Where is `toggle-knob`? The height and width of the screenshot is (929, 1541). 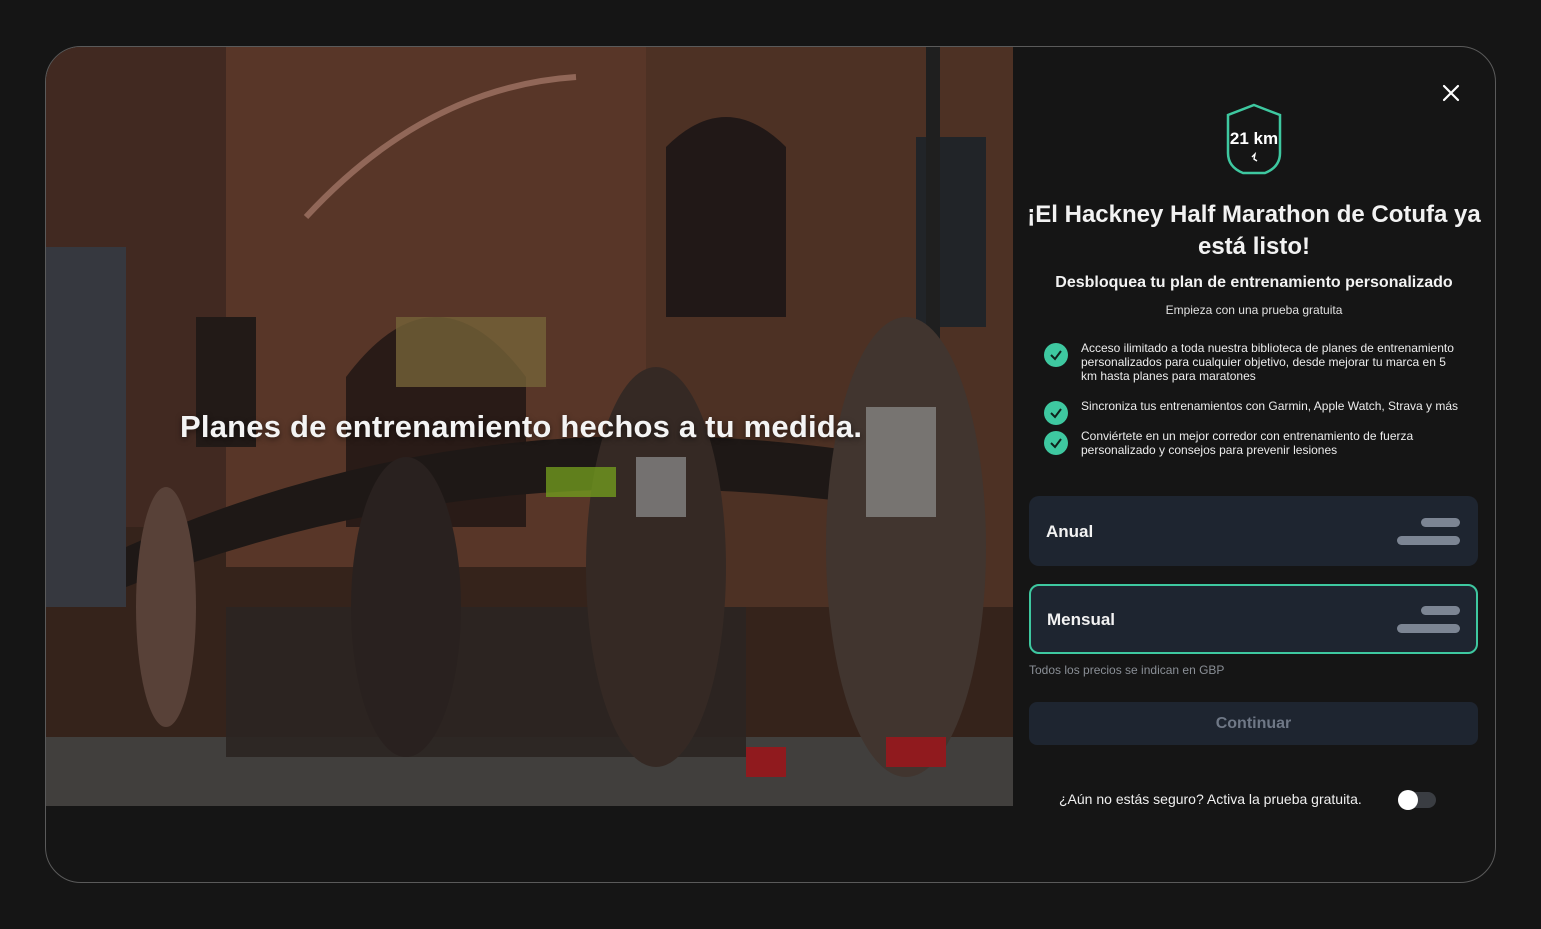 toggle-knob is located at coordinates (1408, 800).